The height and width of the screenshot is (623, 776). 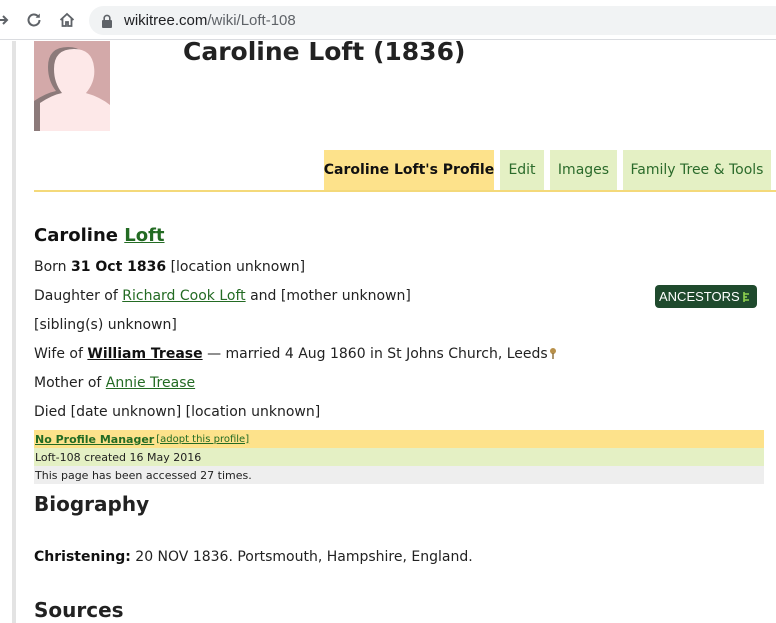 I want to click on family-tree-icon, so click(x=745, y=296).